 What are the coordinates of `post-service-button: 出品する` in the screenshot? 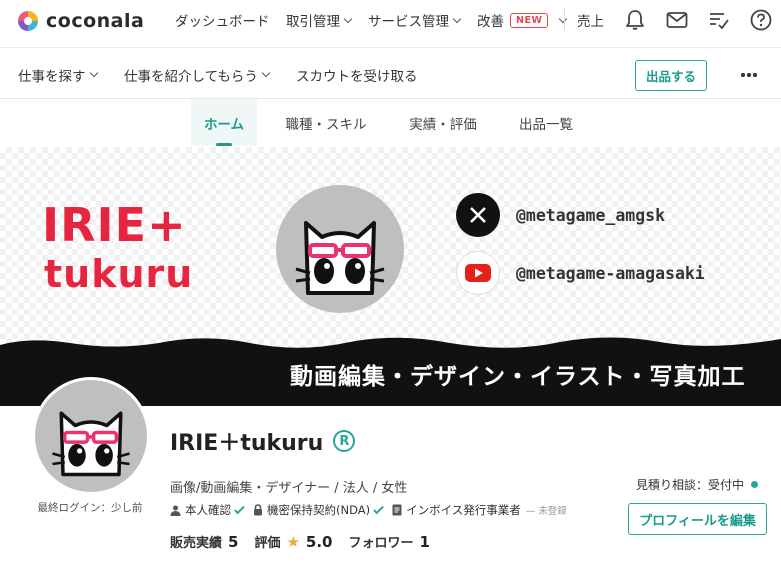 It's located at (671, 75).